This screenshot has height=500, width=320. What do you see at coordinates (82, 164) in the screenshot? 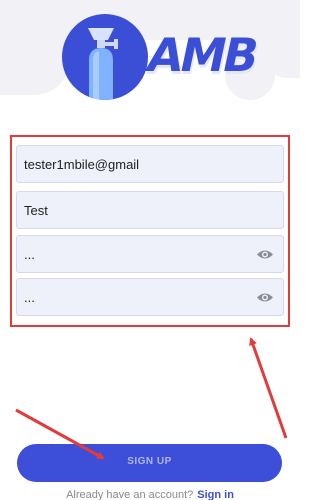
I see `email-value: tester1mbile@gmail` at bounding box center [82, 164].